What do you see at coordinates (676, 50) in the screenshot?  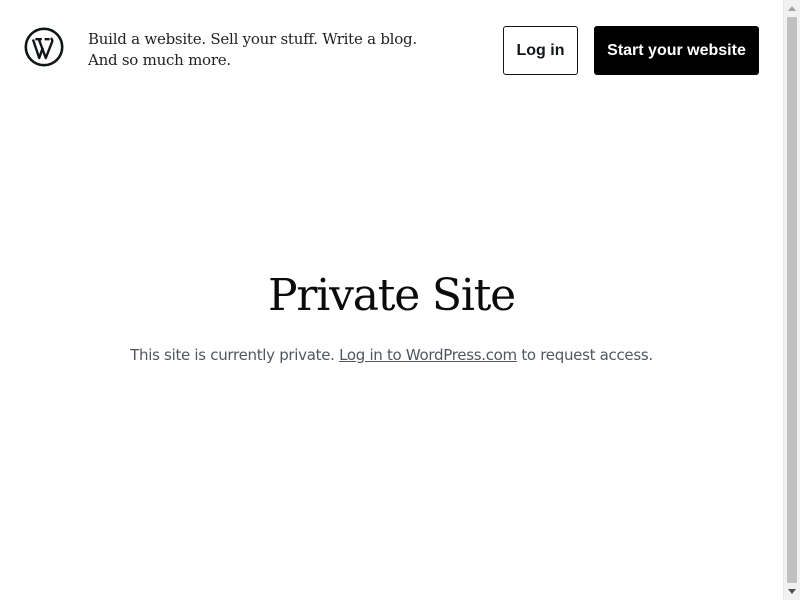 I see `start-your-website-button: Start your website` at bounding box center [676, 50].